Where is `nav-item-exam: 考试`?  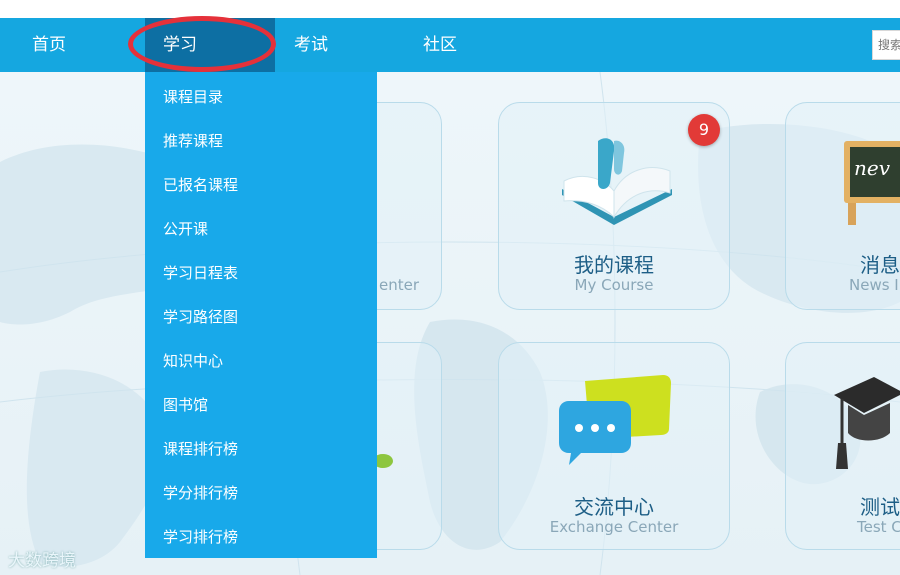 nav-item-exam: 考试 is located at coordinates (311, 45).